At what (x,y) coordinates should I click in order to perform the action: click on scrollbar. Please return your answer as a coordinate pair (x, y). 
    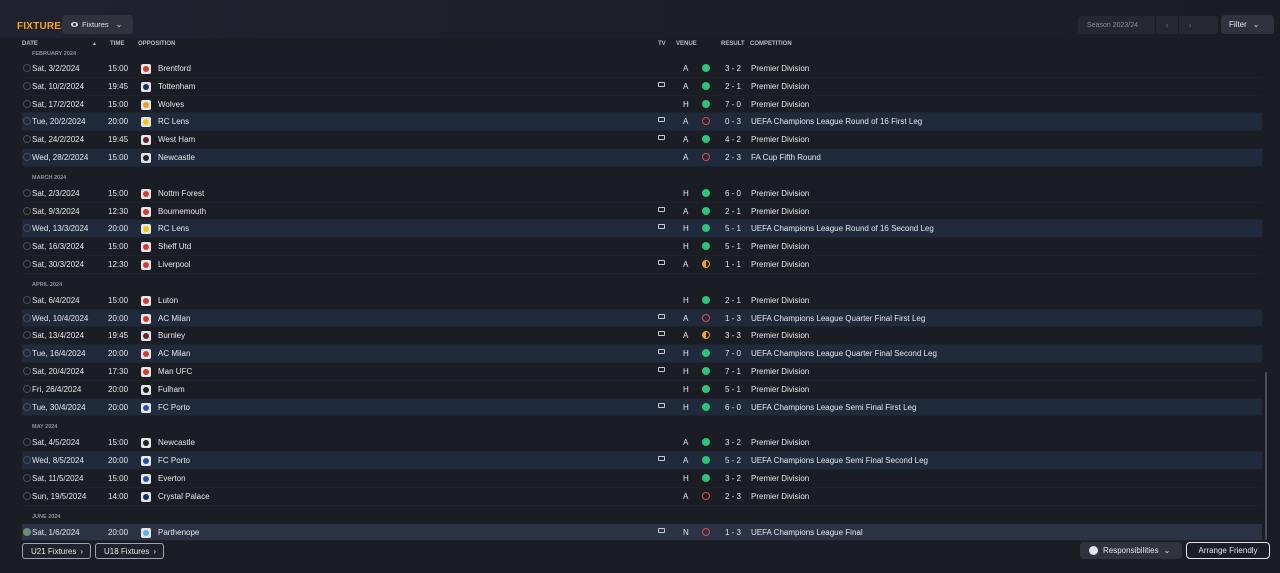
    Looking at the image, I should click on (1266, 456).